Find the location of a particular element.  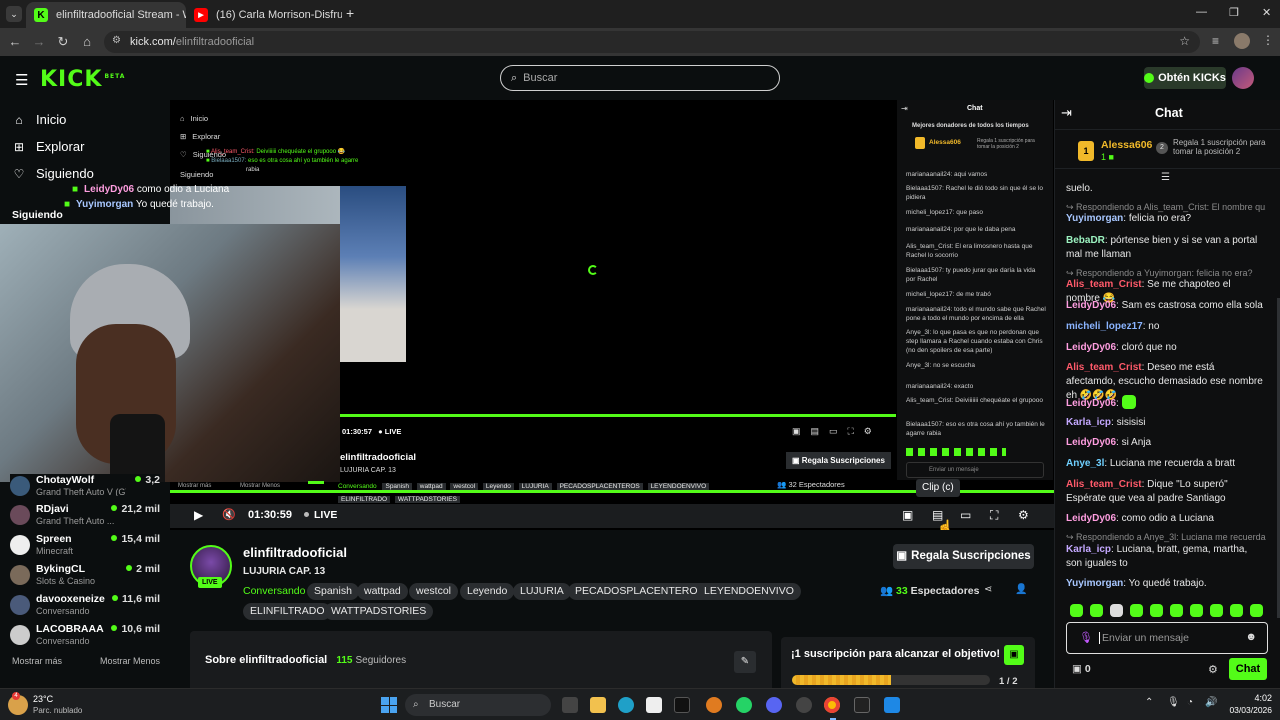

microphone-icon: 🎙 is located at coordinates (1086, 637).